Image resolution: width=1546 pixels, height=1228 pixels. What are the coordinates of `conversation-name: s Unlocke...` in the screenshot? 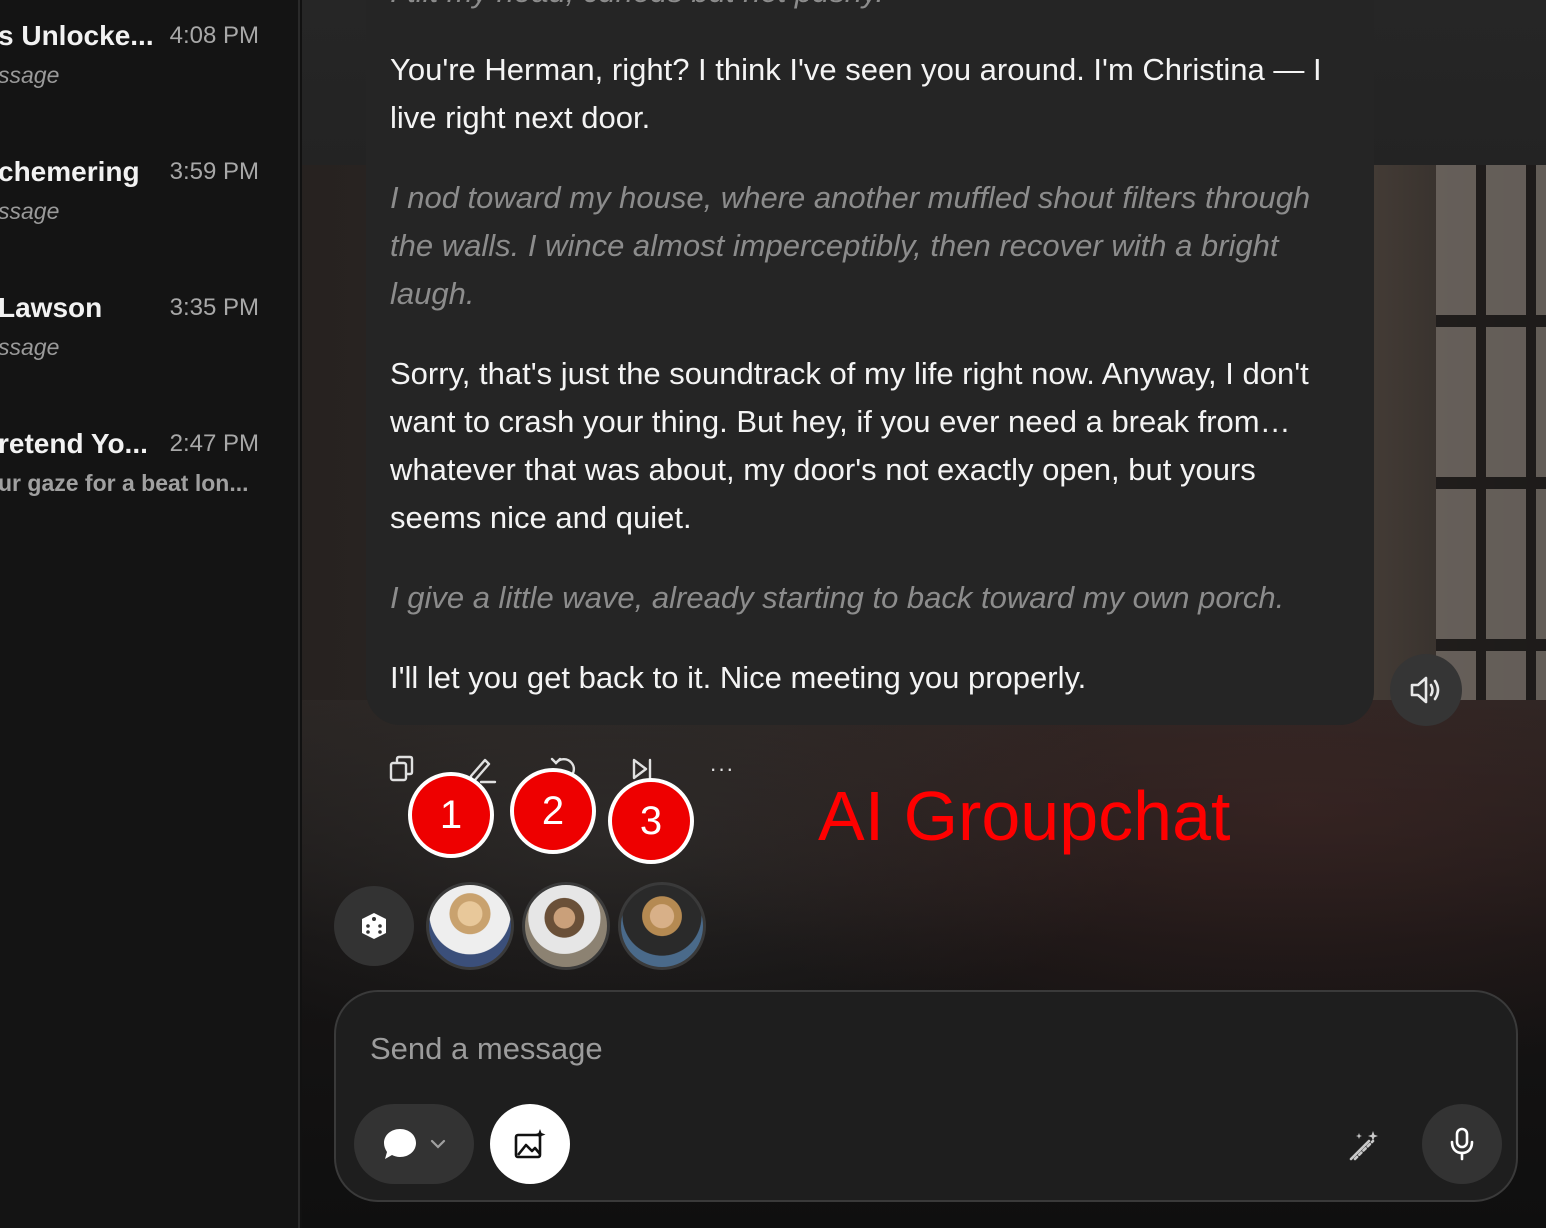 It's located at (77, 35).